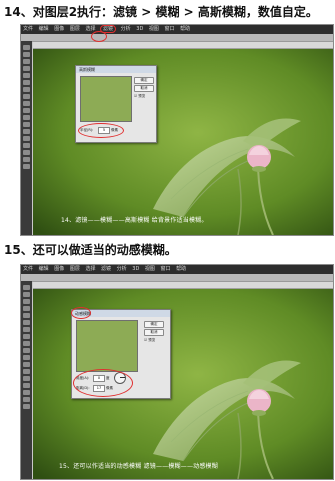  I want to click on gaussian-blur-dialog: 高斯模糊 确定 取消 ☑ 预览 半径(R): 5 像素, so click(116, 104).